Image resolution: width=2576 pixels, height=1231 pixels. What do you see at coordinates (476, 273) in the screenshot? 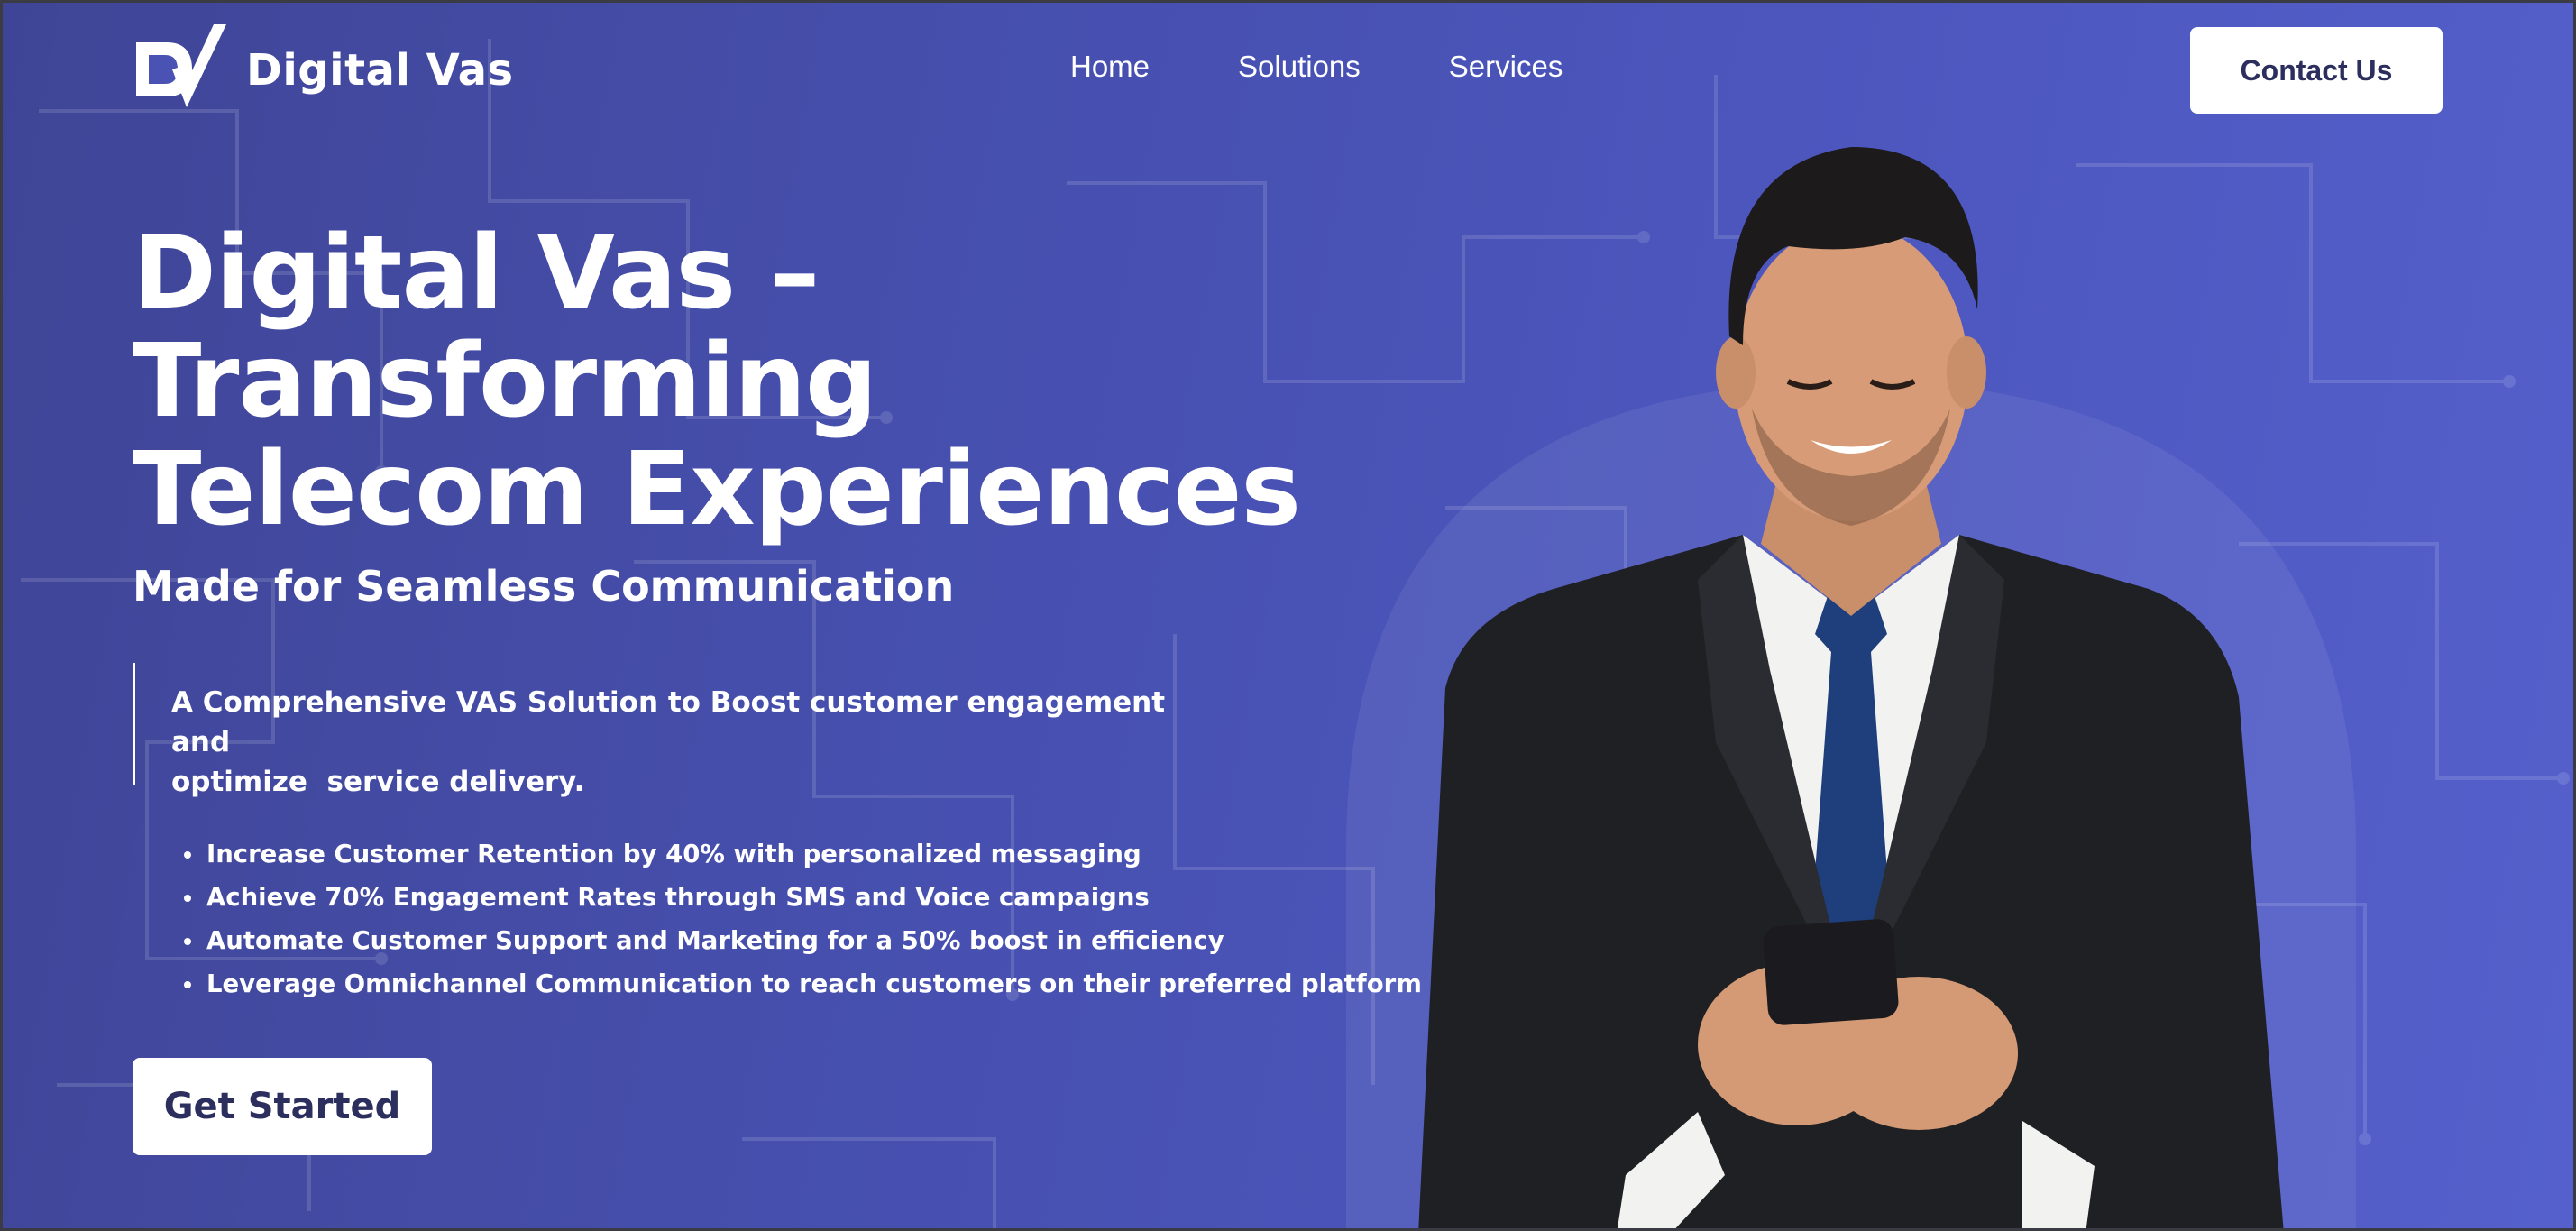
I see `headline-line-1: Digital Vas –` at bounding box center [476, 273].